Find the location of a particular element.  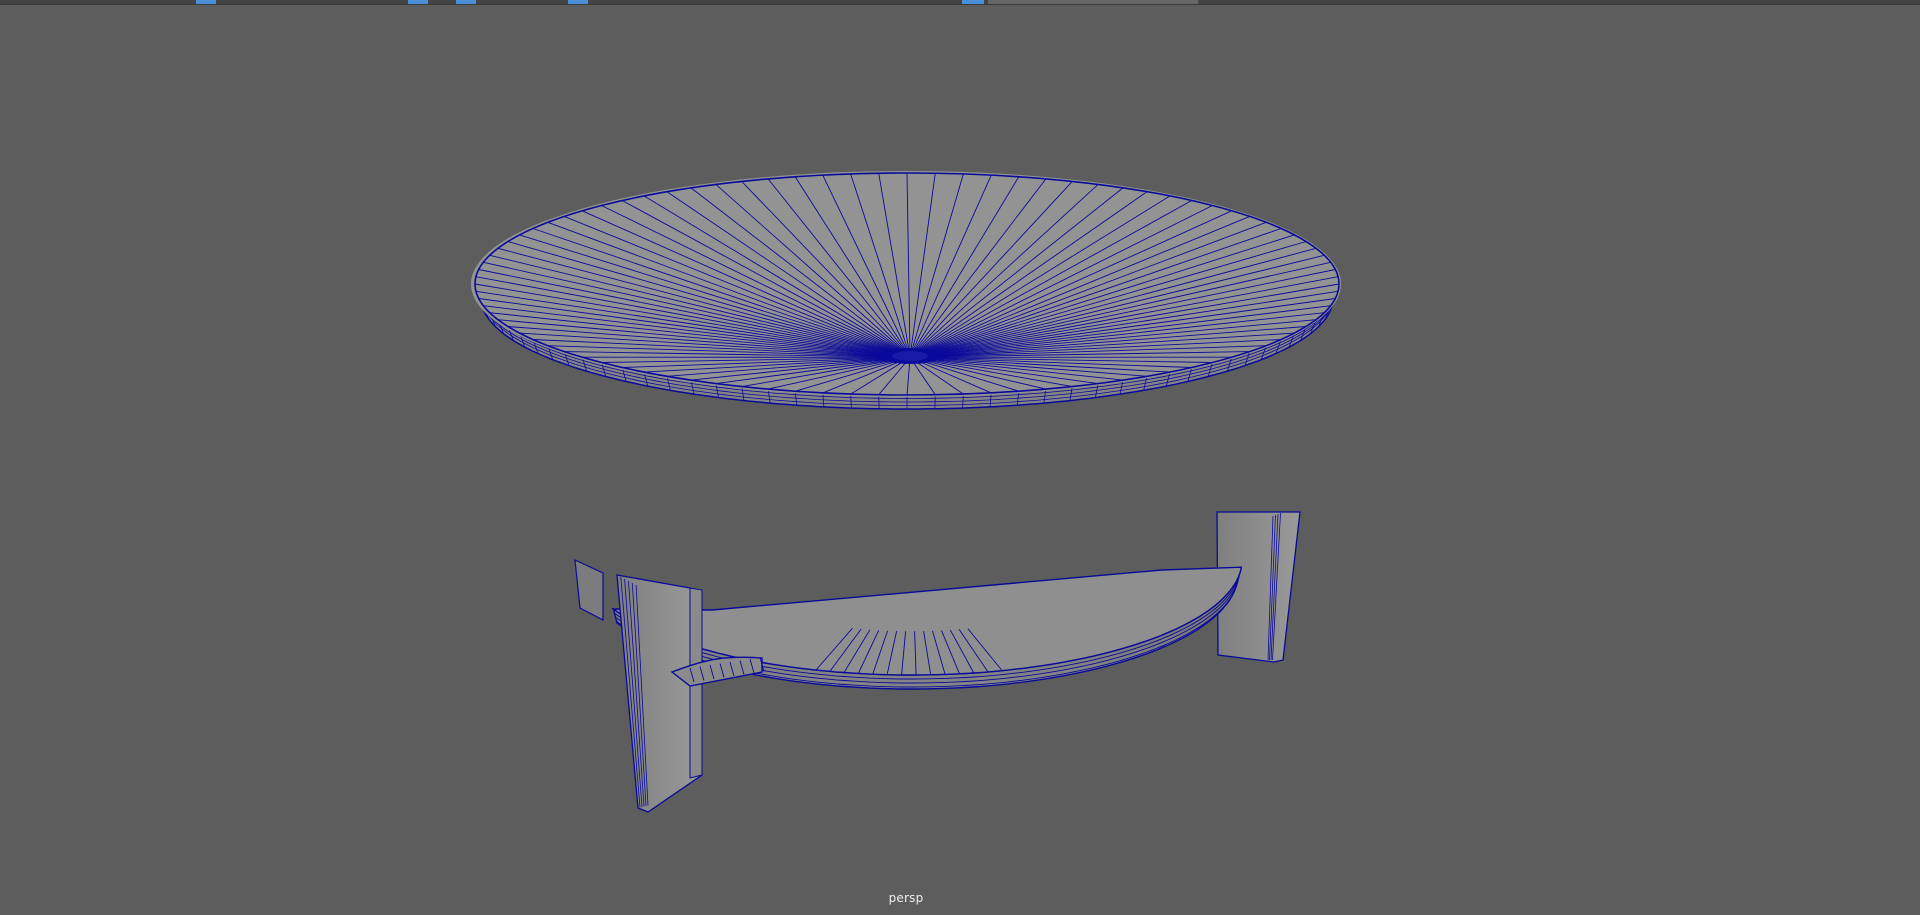

table-leg-front-left is located at coordinates (659, 693).